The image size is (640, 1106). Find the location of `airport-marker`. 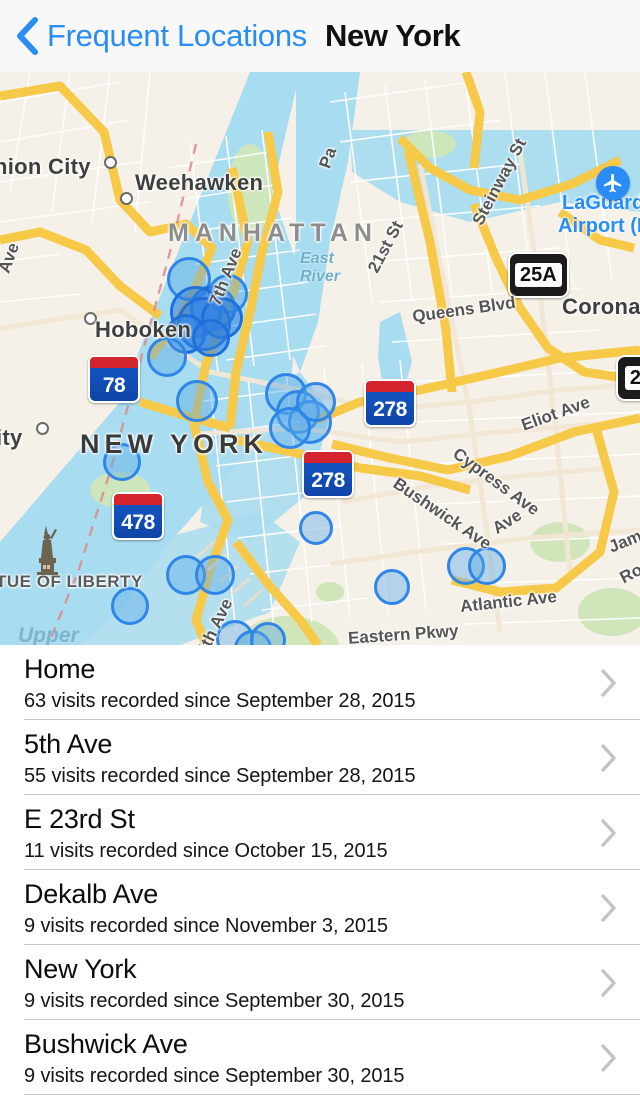

airport-marker is located at coordinates (613, 183).